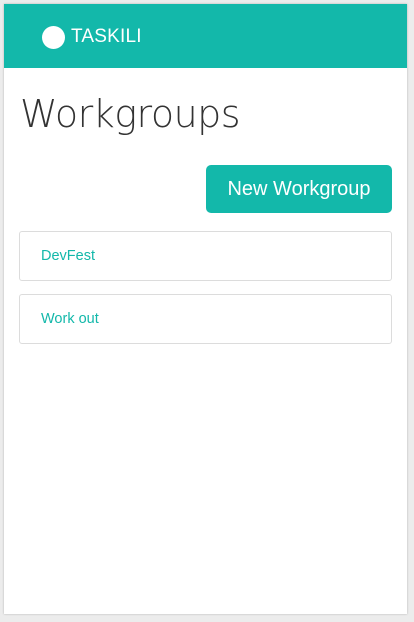  I want to click on top-navbar: TASKILI, so click(205, 36).